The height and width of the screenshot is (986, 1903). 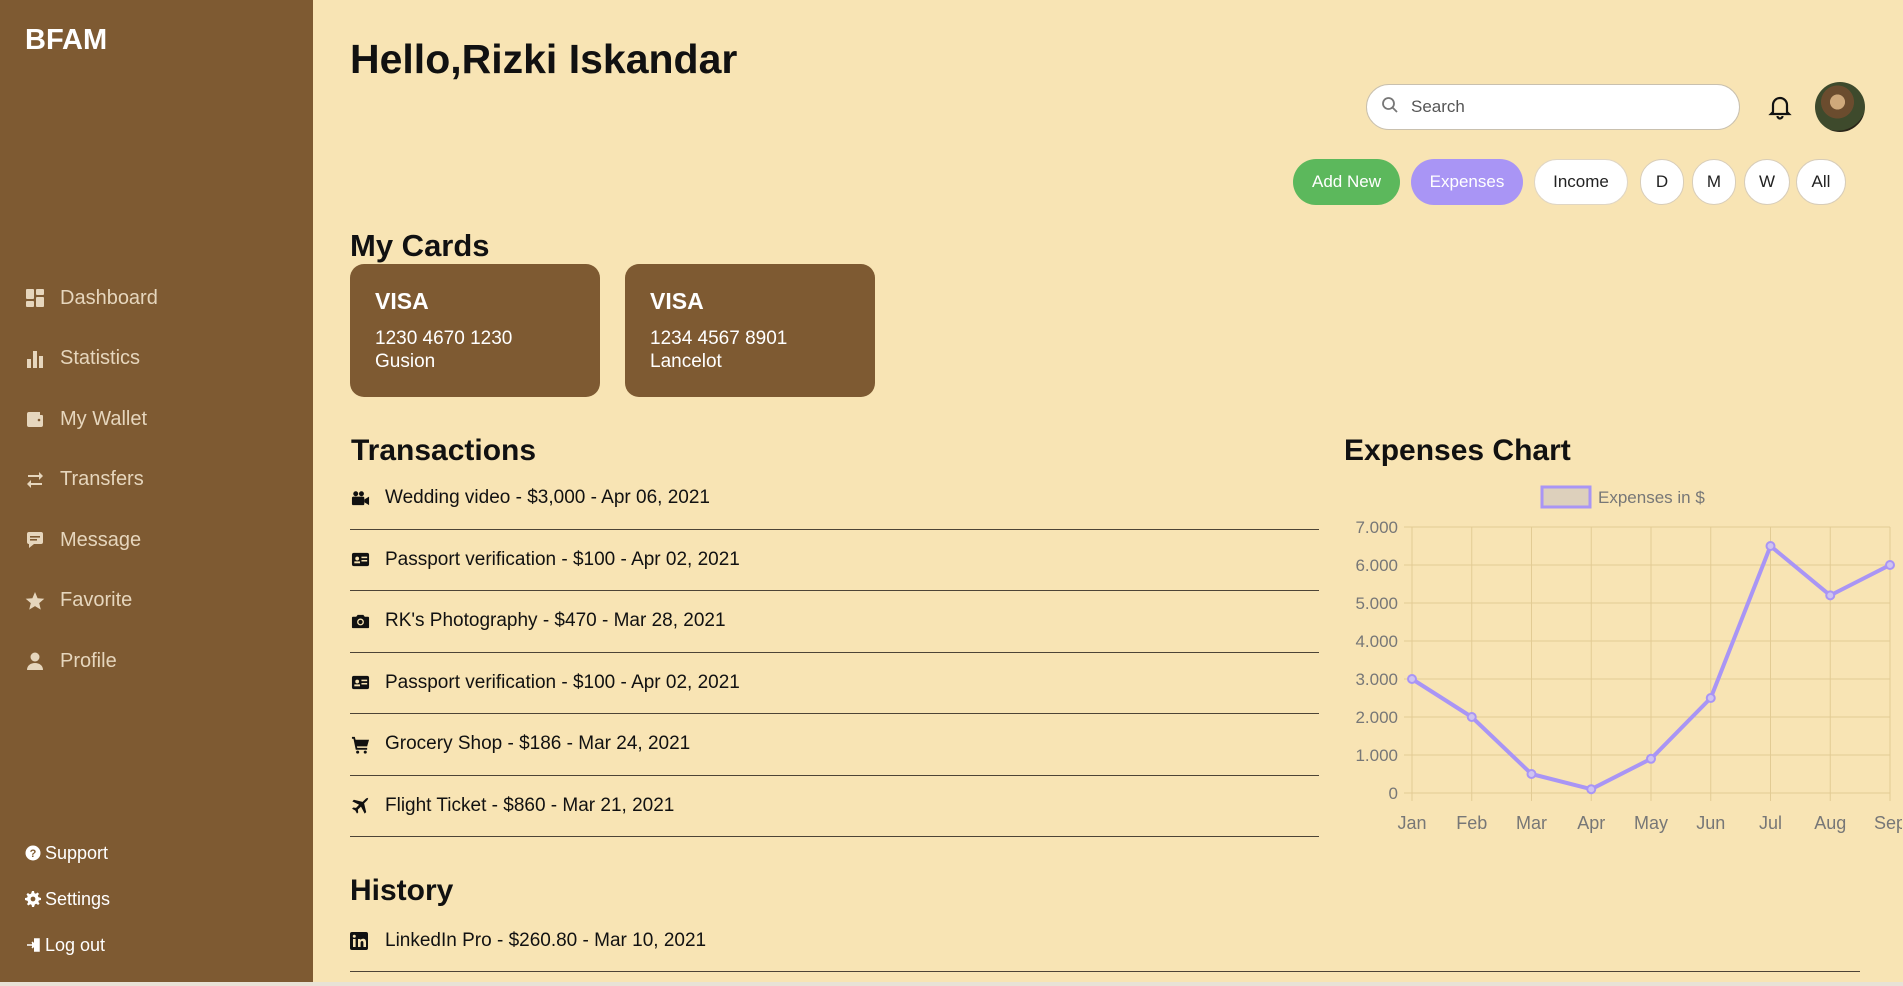 What do you see at coordinates (35, 298) in the screenshot?
I see `dashboard-icon` at bounding box center [35, 298].